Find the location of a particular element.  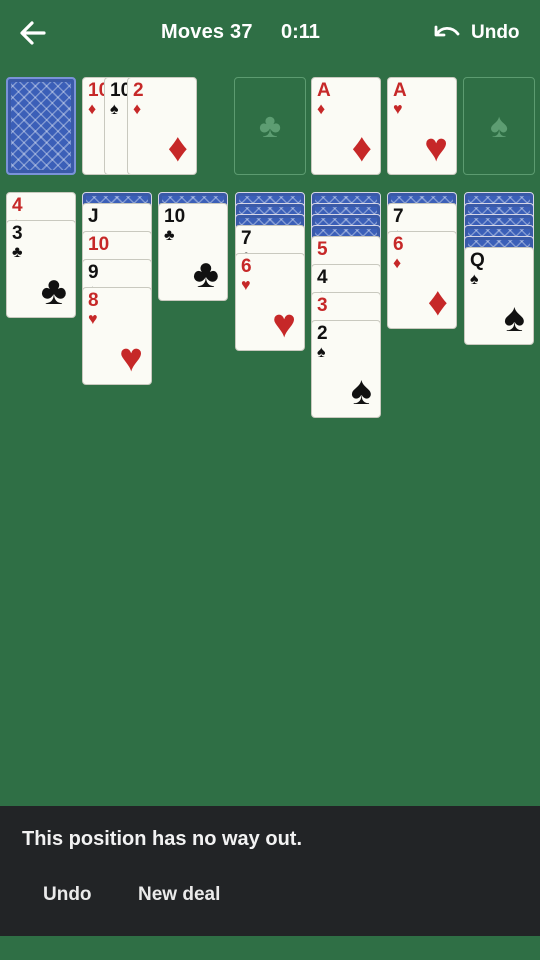

back-arrow-icon is located at coordinates (33, 33).